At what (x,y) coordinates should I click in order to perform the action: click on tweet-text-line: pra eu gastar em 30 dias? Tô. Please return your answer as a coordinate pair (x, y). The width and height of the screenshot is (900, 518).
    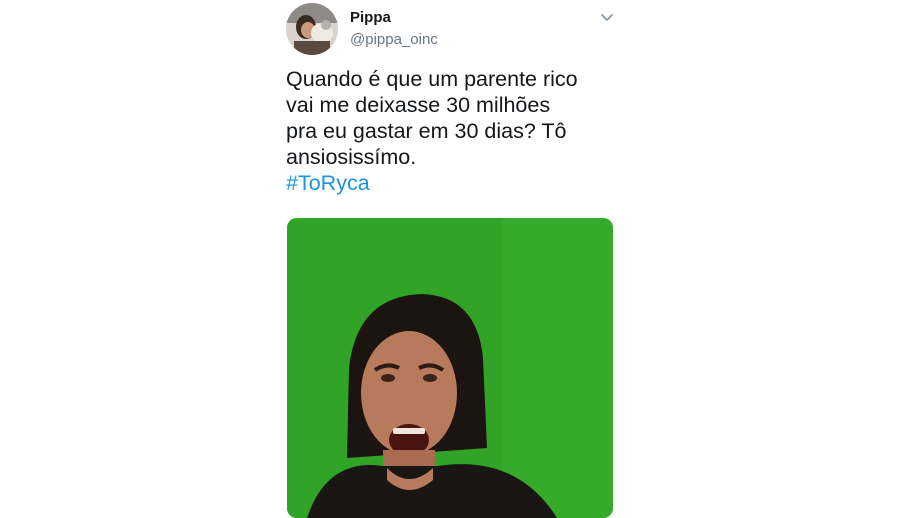
    Looking at the image, I should click on (426, 131).